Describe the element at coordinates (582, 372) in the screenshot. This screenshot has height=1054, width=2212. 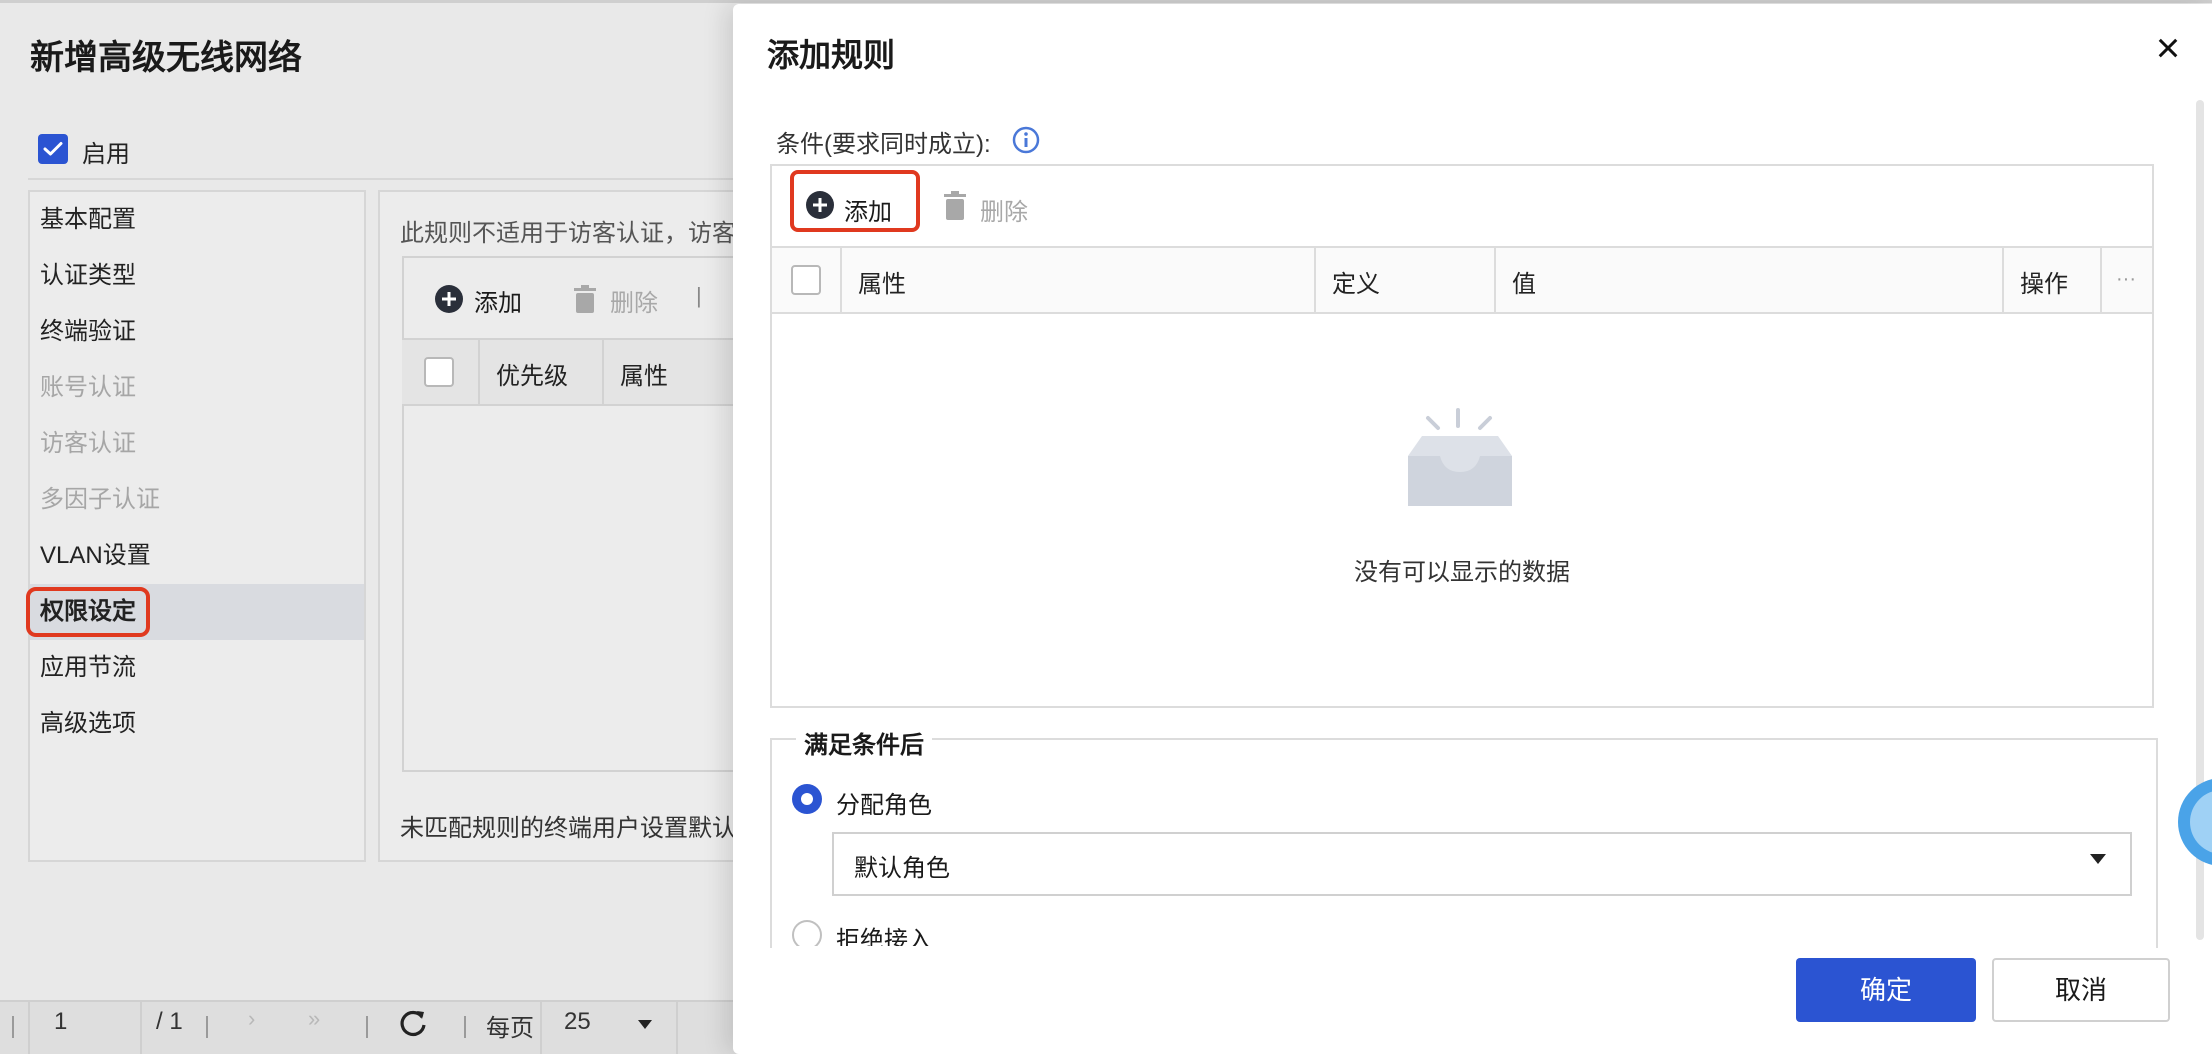
I see `rules-table-header` at that location.